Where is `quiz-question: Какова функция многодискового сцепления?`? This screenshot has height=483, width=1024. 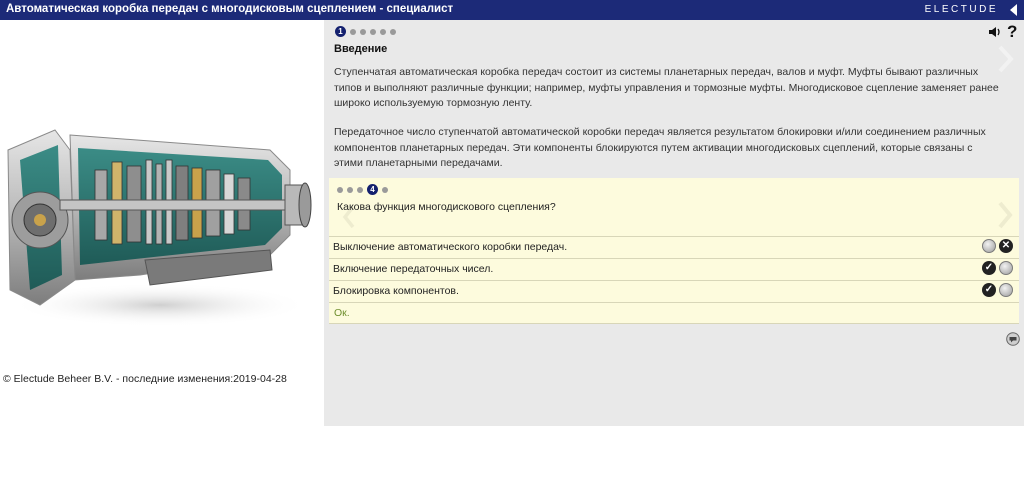
quiz-question: Какова функция многодискового сцепления? is located at coordinates (446, 207).